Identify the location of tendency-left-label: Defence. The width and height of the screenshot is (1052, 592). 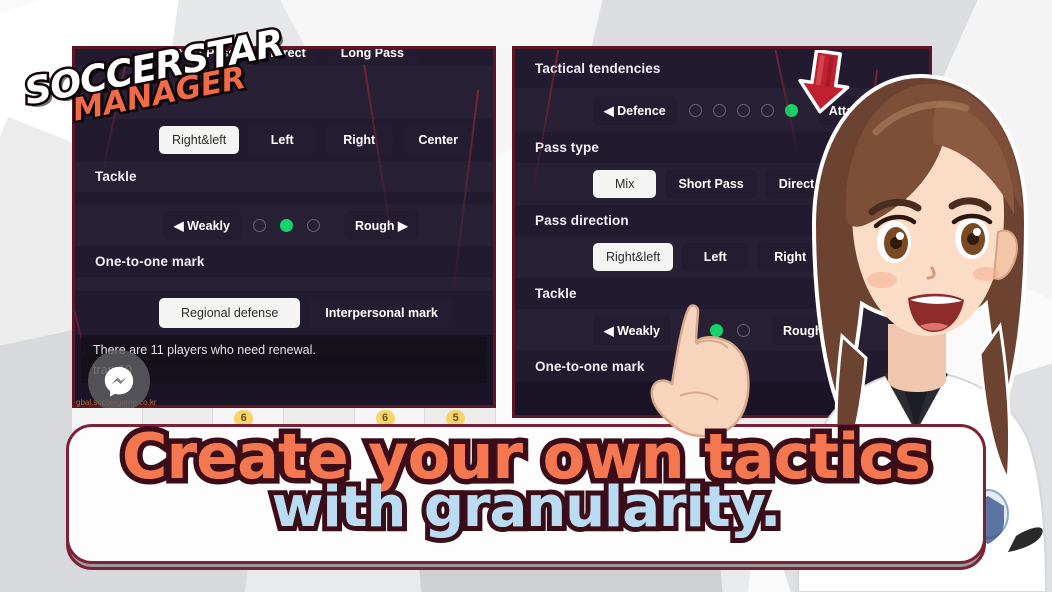
(641, 110).